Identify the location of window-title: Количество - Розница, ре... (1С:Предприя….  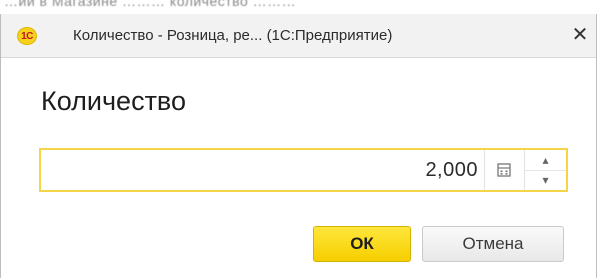
(233, 35).